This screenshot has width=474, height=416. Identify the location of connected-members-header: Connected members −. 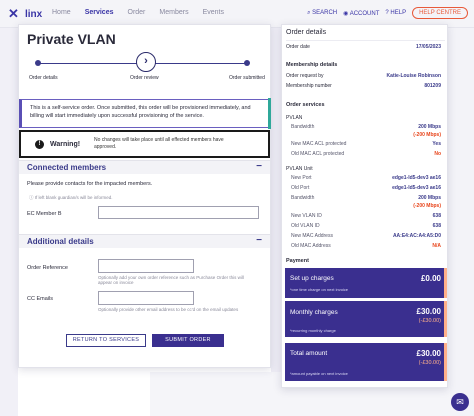
(144, 167).